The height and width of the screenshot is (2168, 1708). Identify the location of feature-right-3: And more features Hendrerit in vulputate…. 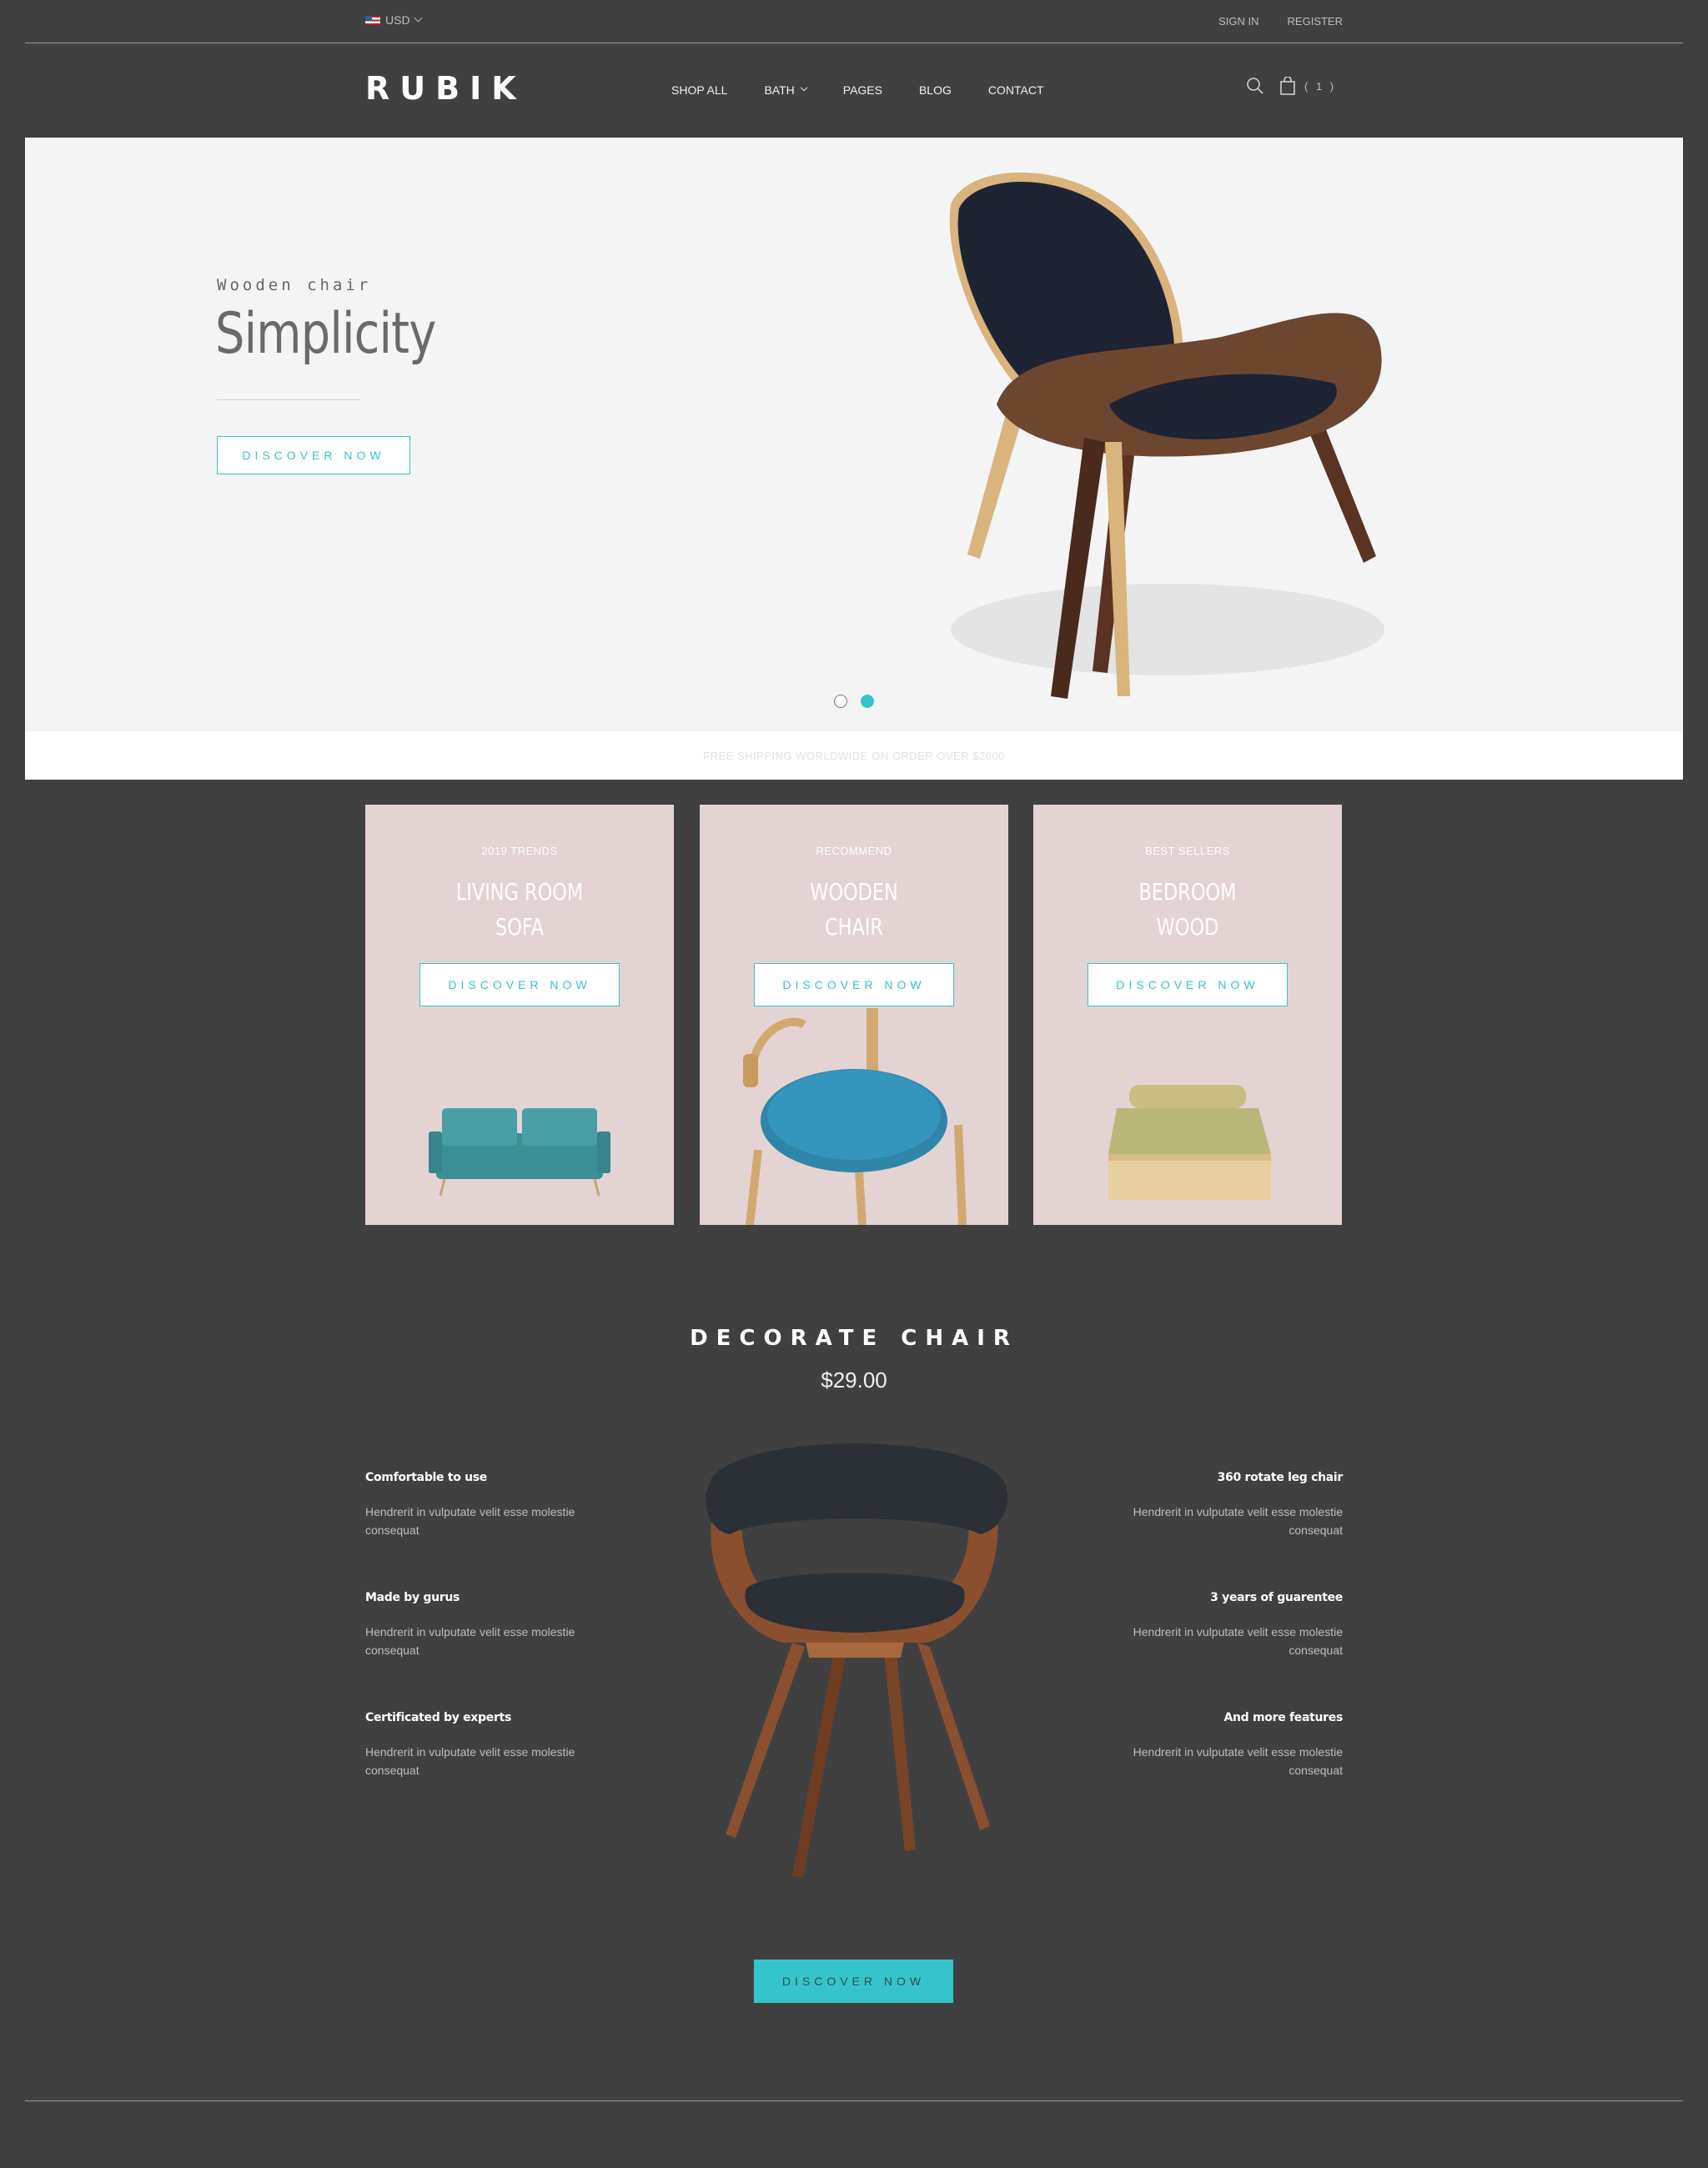
(1218, 1745).